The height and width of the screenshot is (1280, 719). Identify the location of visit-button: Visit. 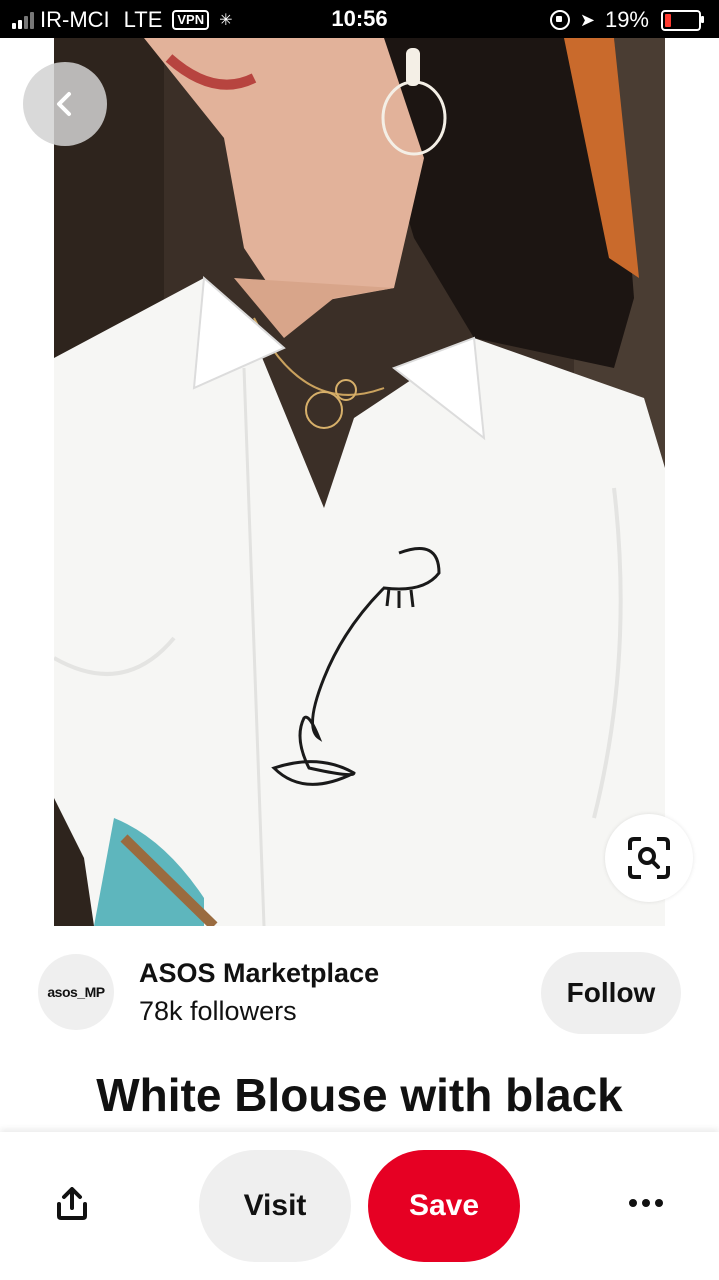
(275, 1206).